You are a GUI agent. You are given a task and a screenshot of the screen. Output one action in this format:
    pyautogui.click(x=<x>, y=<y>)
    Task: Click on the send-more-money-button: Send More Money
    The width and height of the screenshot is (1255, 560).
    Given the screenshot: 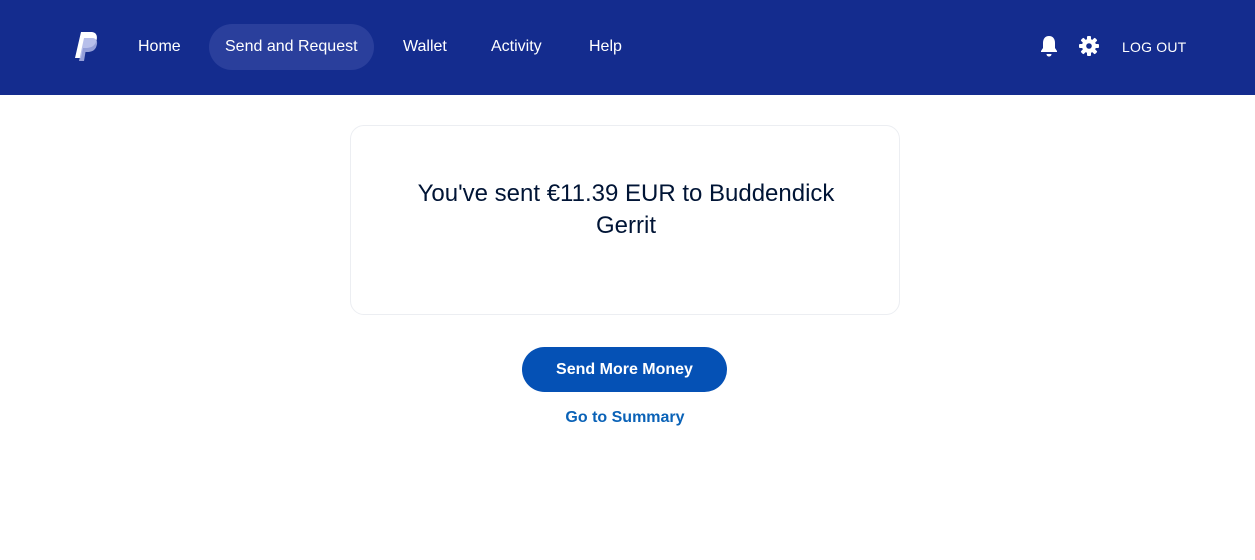 What is the action you would take?
    pyautogui.click(x=624, y=369)
    